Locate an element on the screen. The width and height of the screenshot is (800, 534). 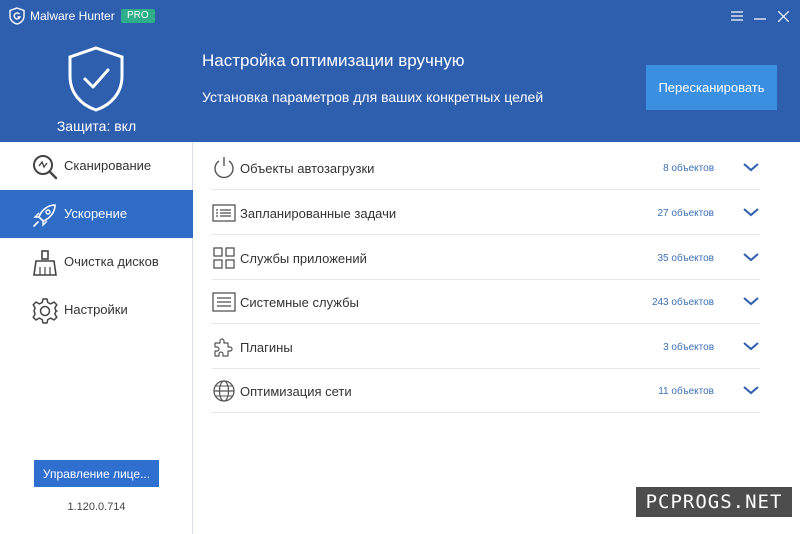
minimize-button is located at coordinates (760, 16).